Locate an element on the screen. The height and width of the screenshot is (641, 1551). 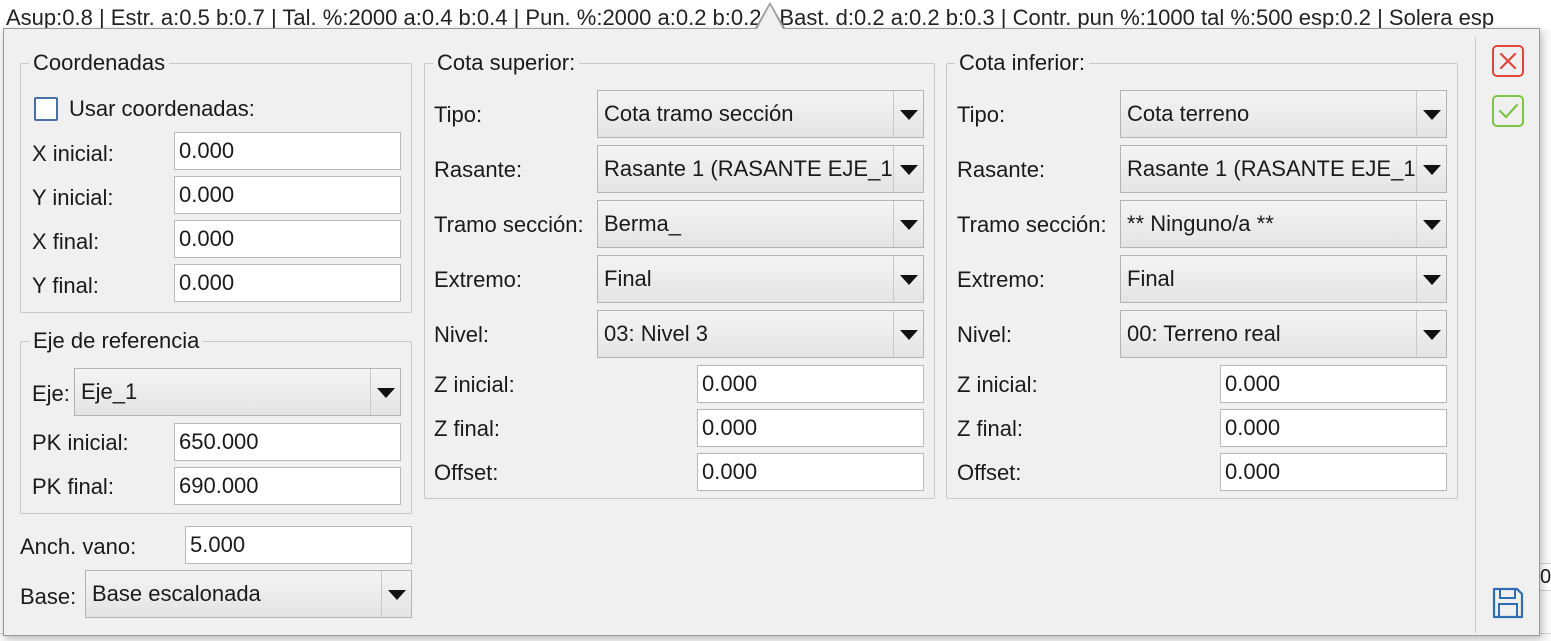
ci-tipo-select: Cota terreno is located at coordinates (1283, 114).